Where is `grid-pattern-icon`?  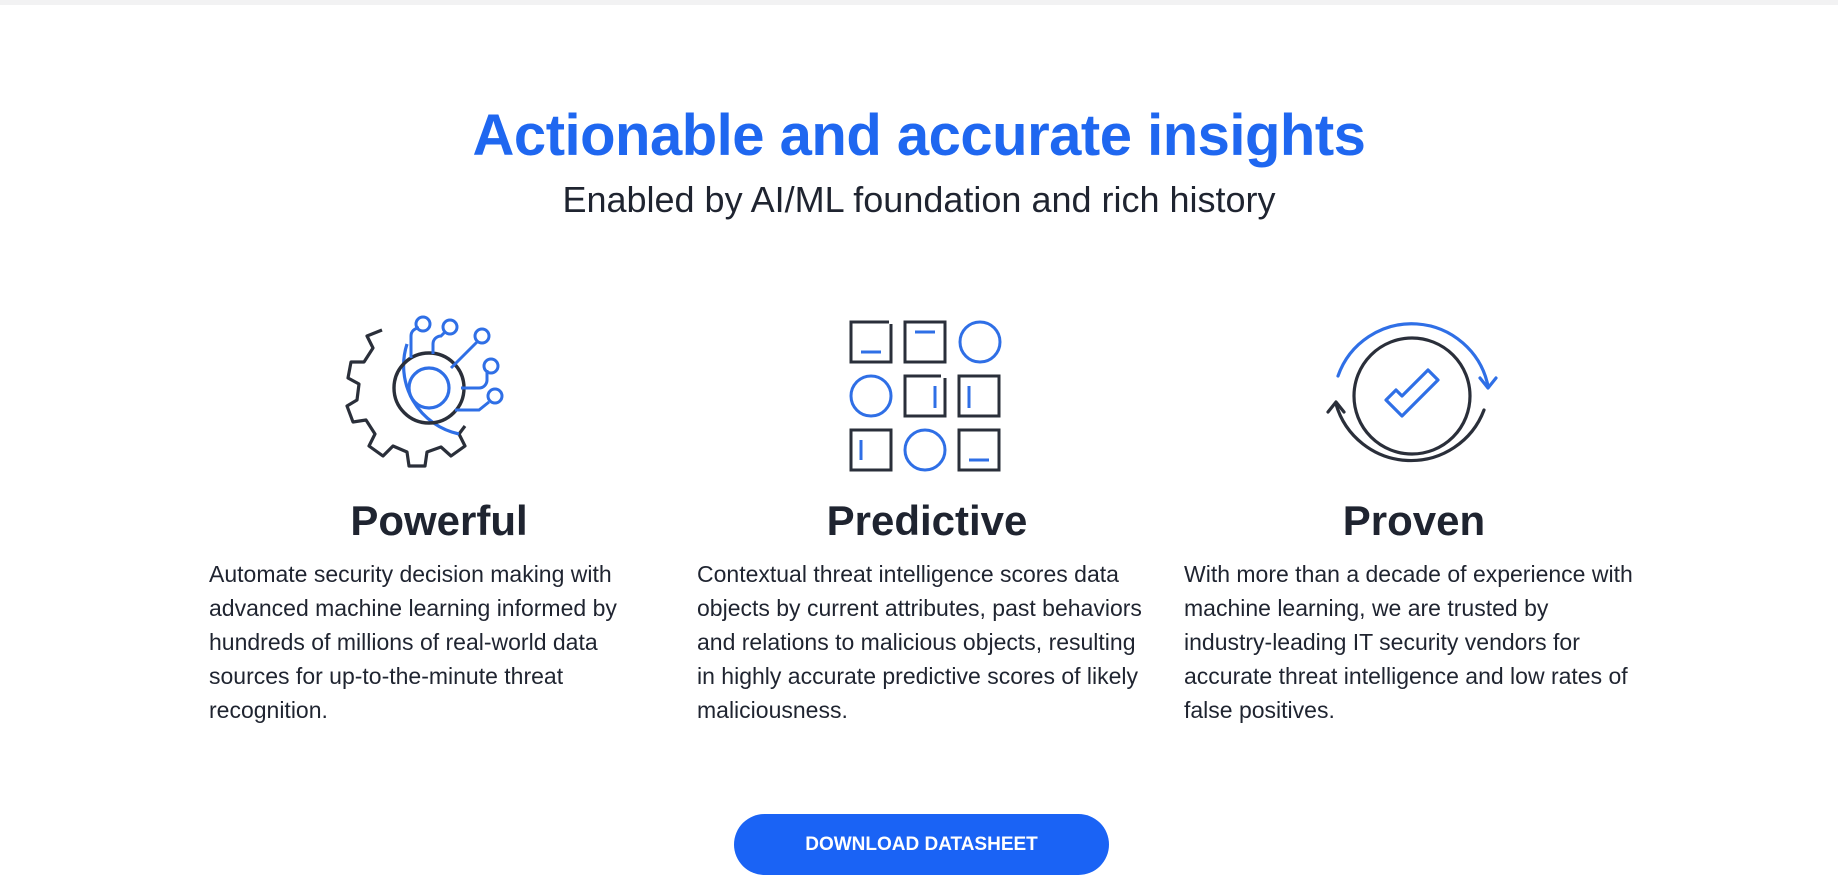 grid-pattern-icon is located at coordinates (927, 395).